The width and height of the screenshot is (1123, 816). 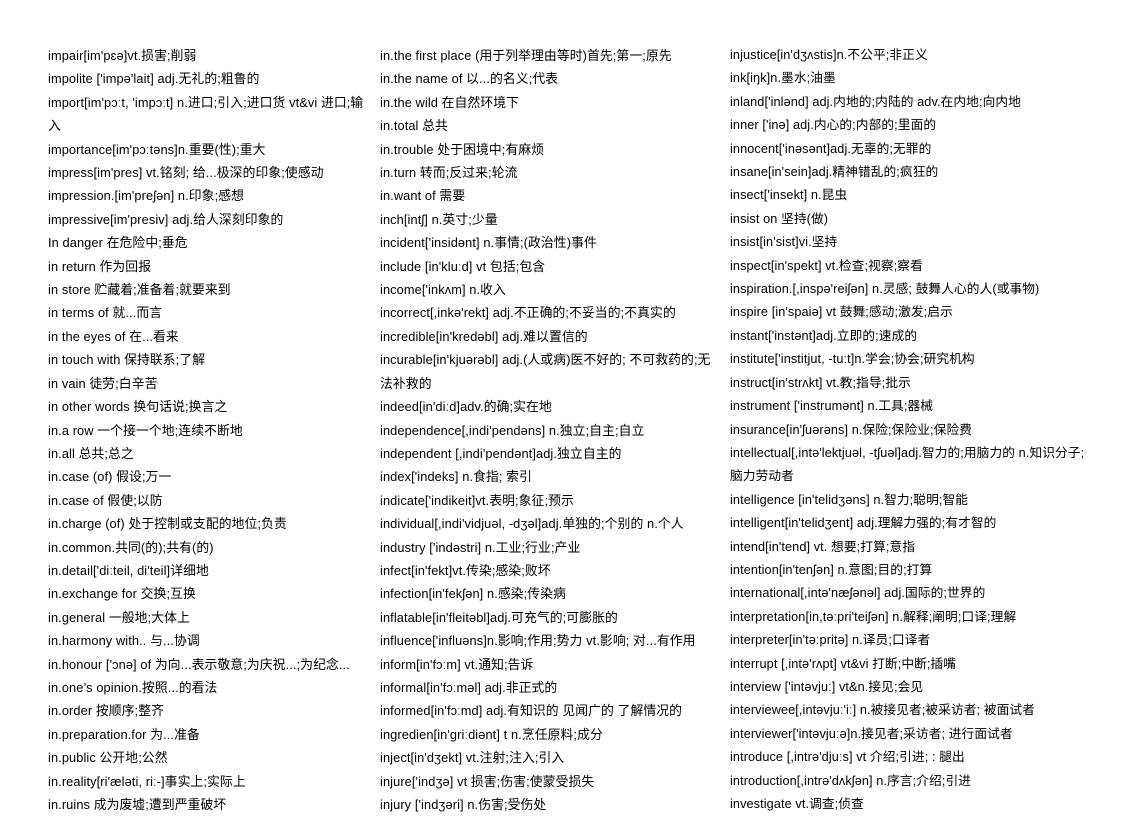 I want to click on vocabulary-entry: informal[in'fɔːməl] adj.非正式的, so click(x=469, y=687).